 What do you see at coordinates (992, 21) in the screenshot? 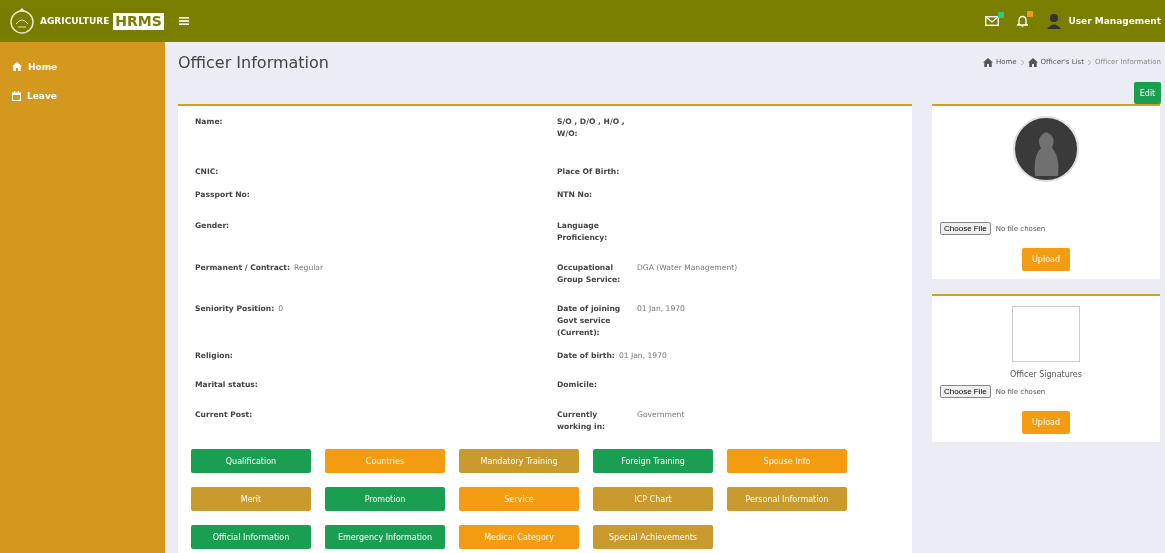
I see `mail-icon` at bounding box center [992, 21].